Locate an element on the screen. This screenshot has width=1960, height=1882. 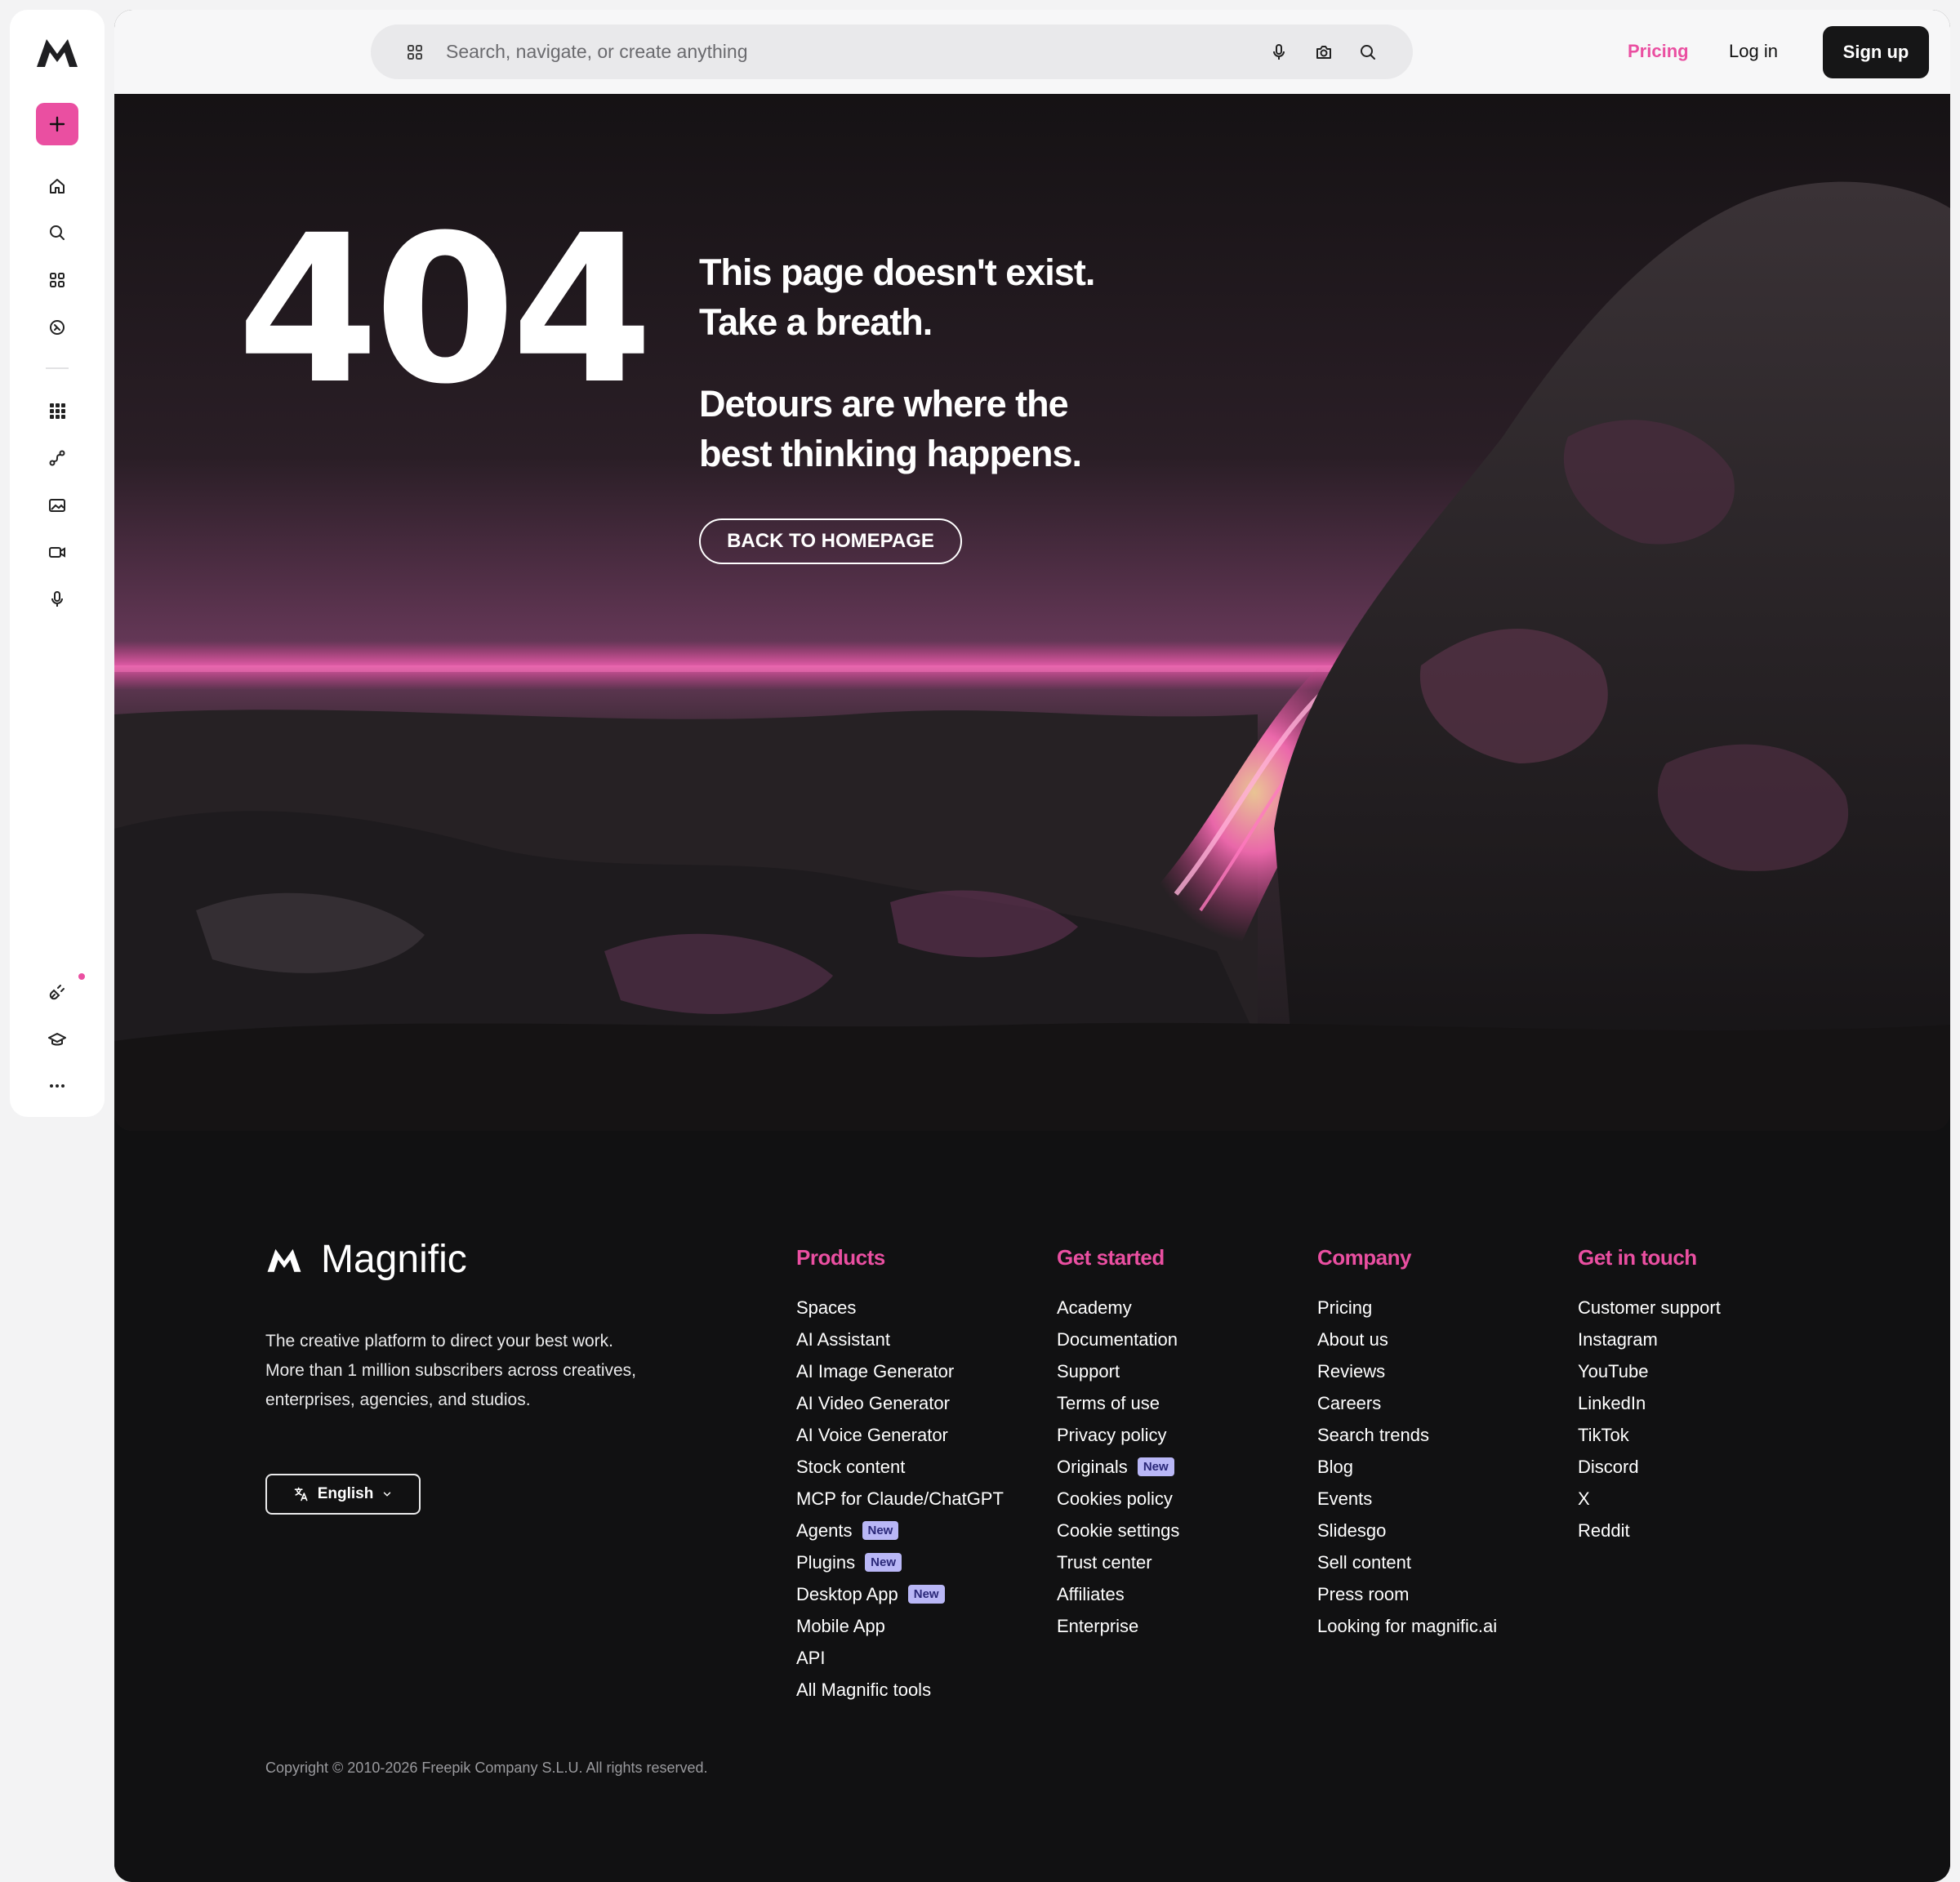
footer-link: Customer support is located at coordinates (1649, 1308).